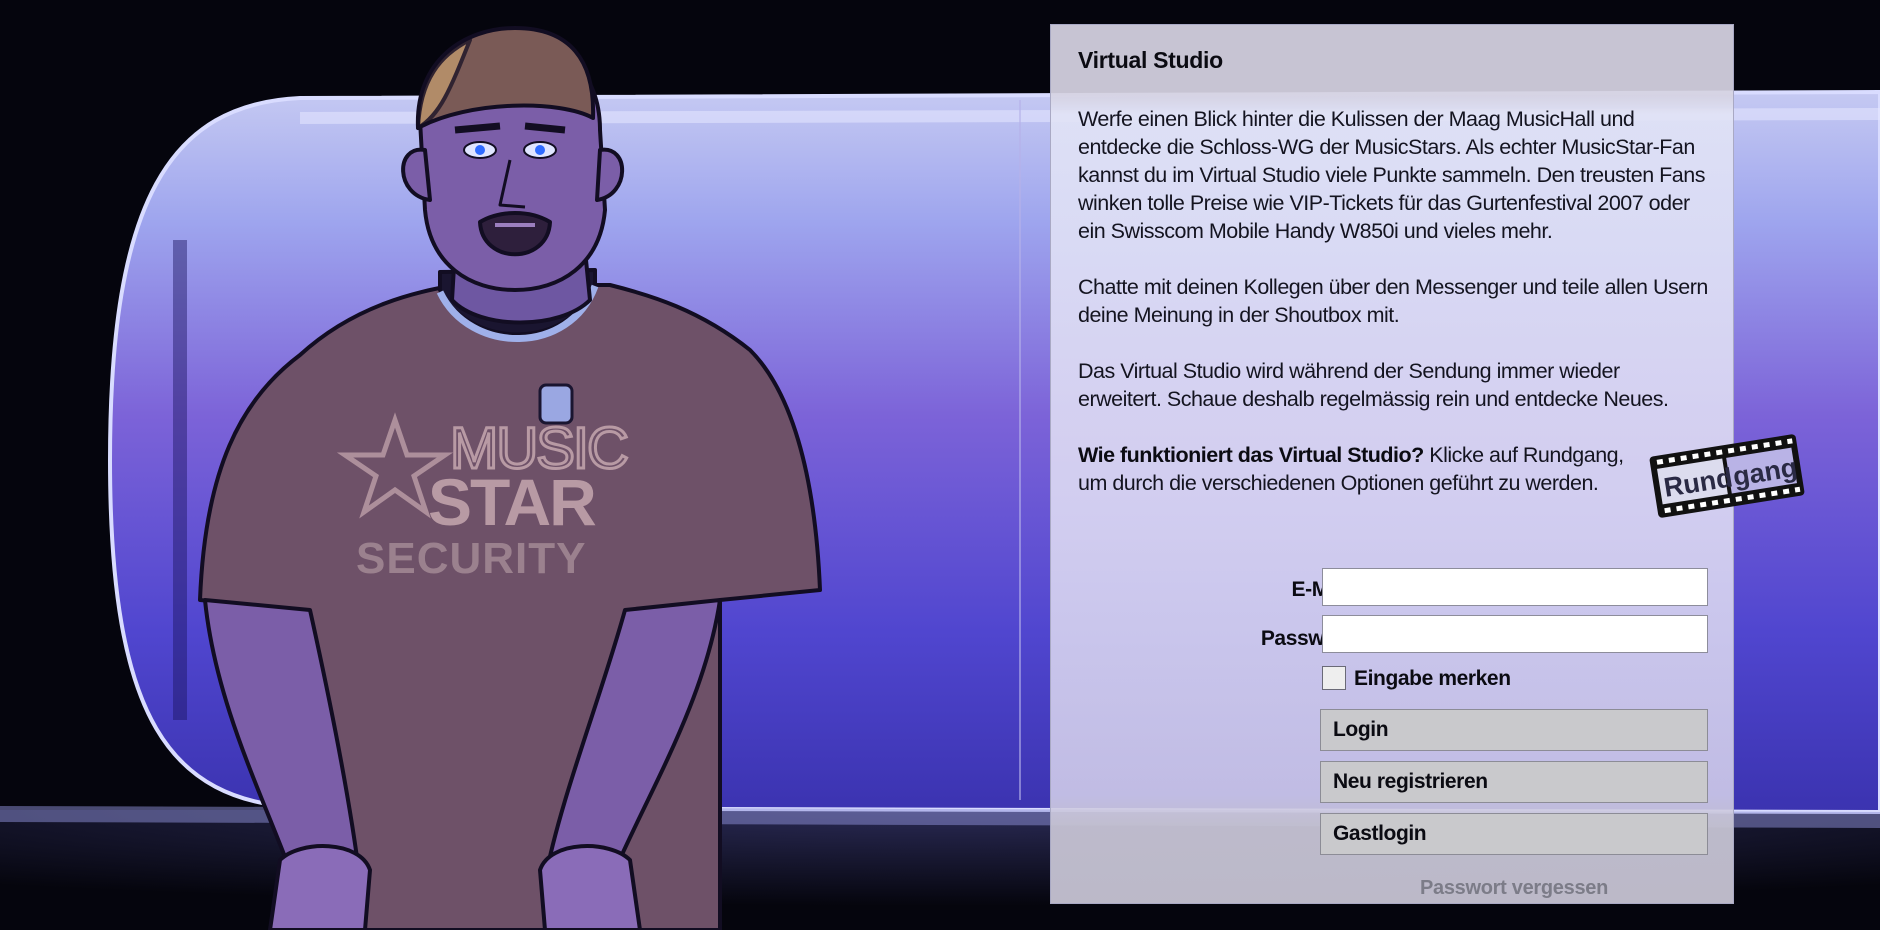 The image size is (1880, 930). Describe the element at coordinates (1251, 455) in the screenshot. I see `howto-question: Wie funktioniert das Virtual Studio?` at that location.